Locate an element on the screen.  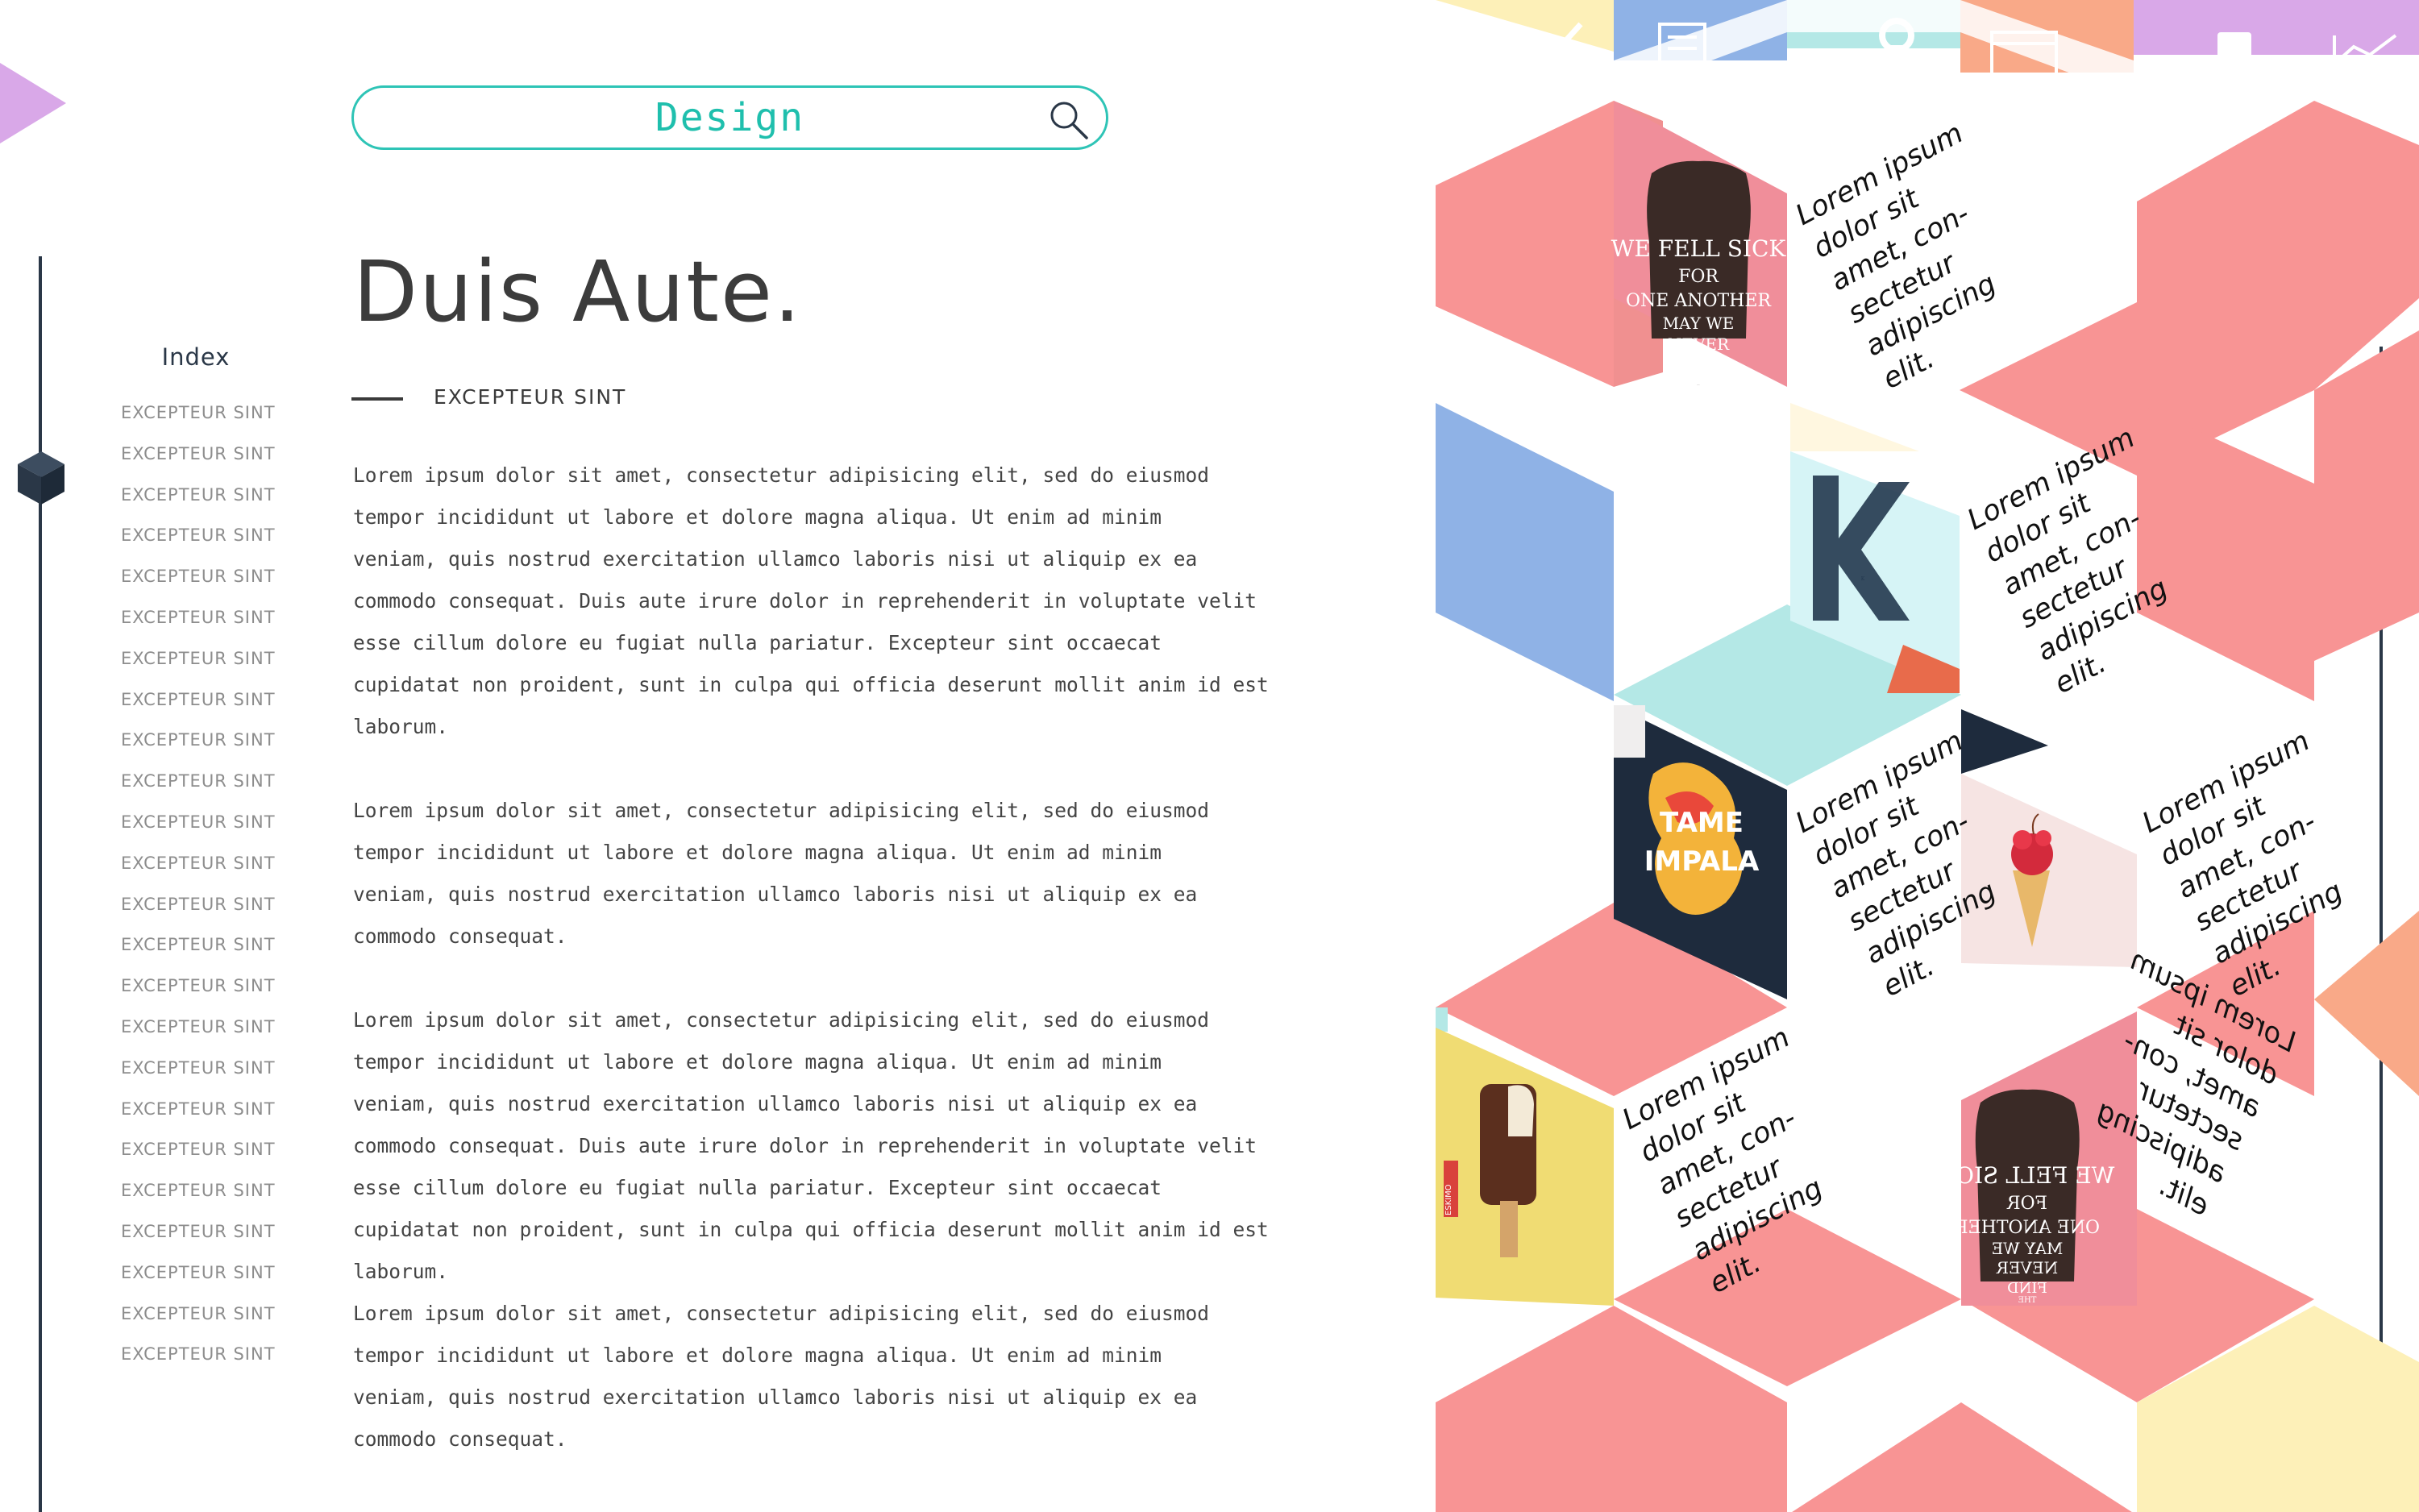
page-title: Duis Aute. is located at coordinates (578, 292).